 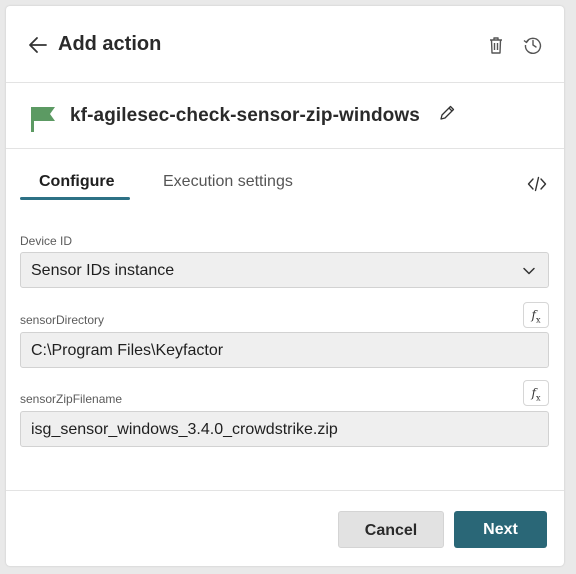 I want to click on active-tab-indicator, so click(x=75, y=198).